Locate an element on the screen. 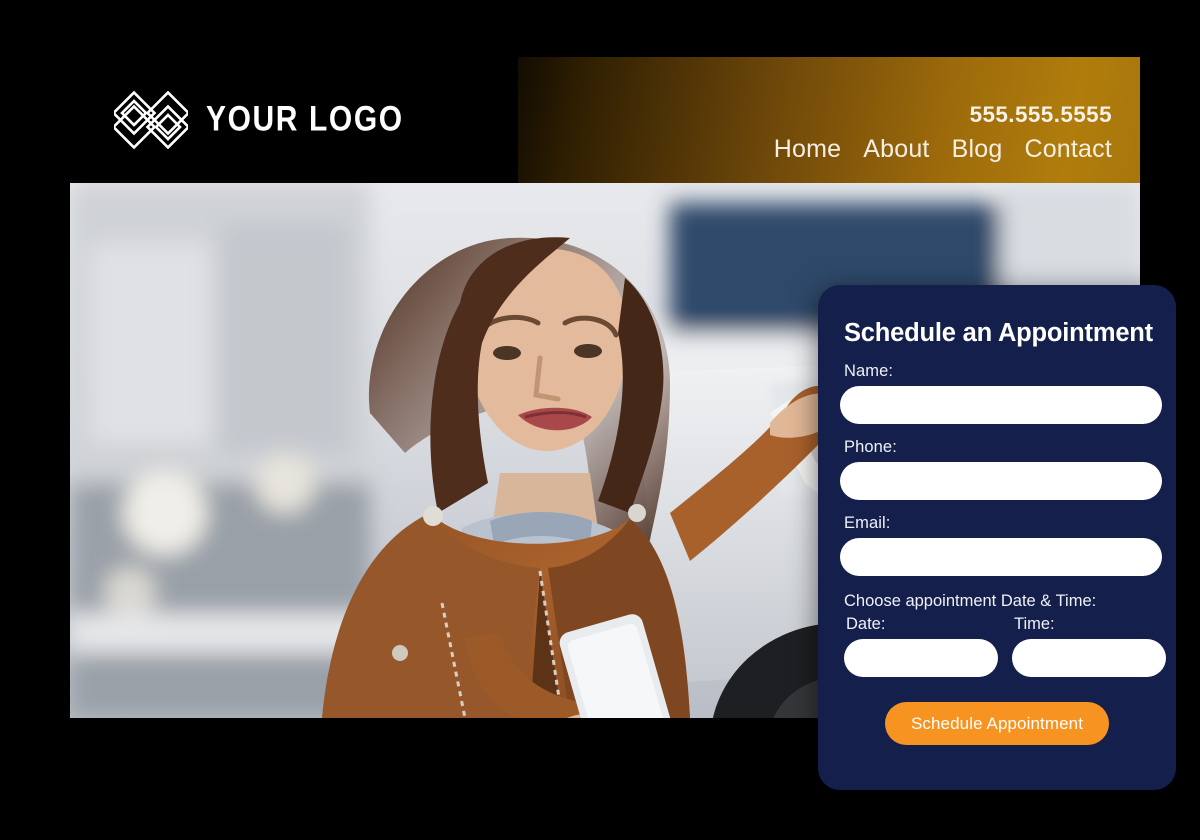 The height and width of the screenshot is (840, 1200). date-field-group: Date: is located at coordinates (921, 646).